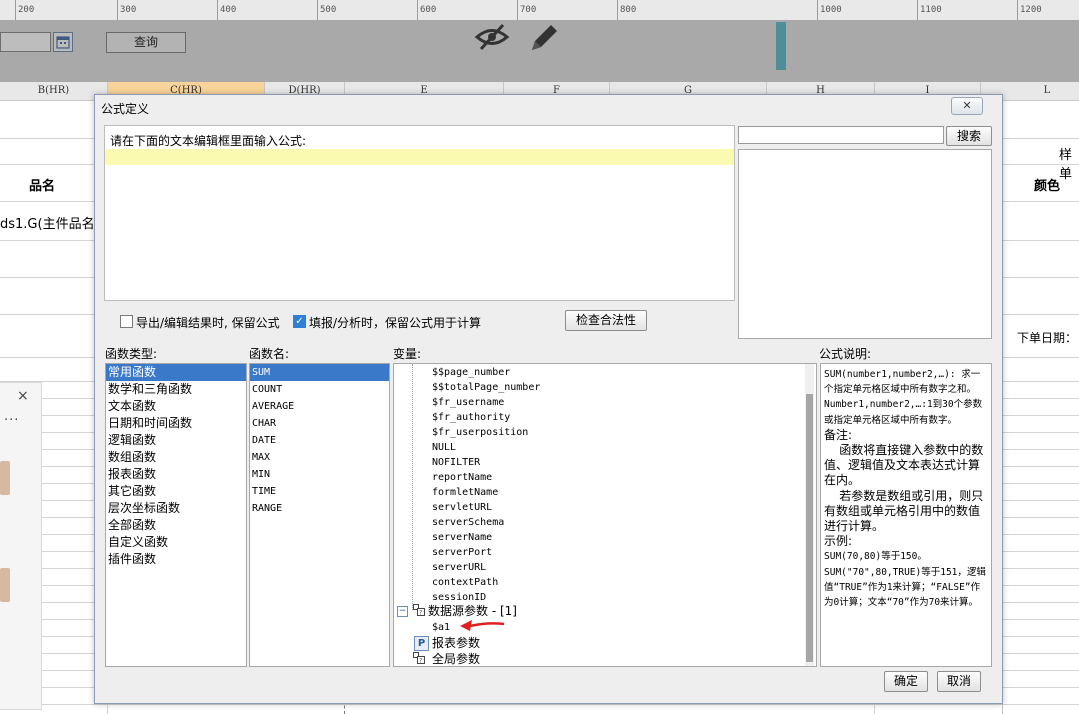 This screenshot has height=714, width=1079. What do you see at coordinates (462, 537) in the screenshot?
I see `tree-item: serverName` at bounding box center [462, 537].